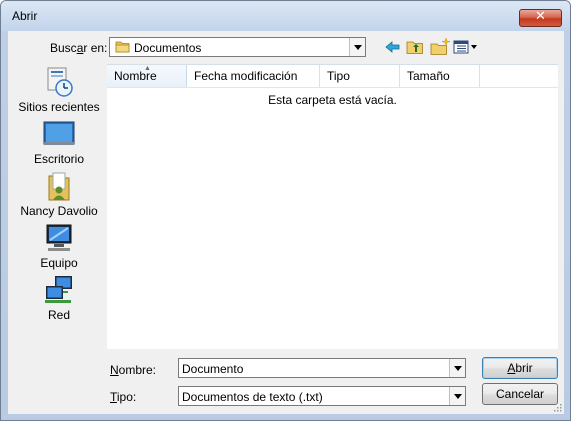 This screenshot has width=571, height=421. I want to click on column-header-label: Tipo, so click(338, 76).